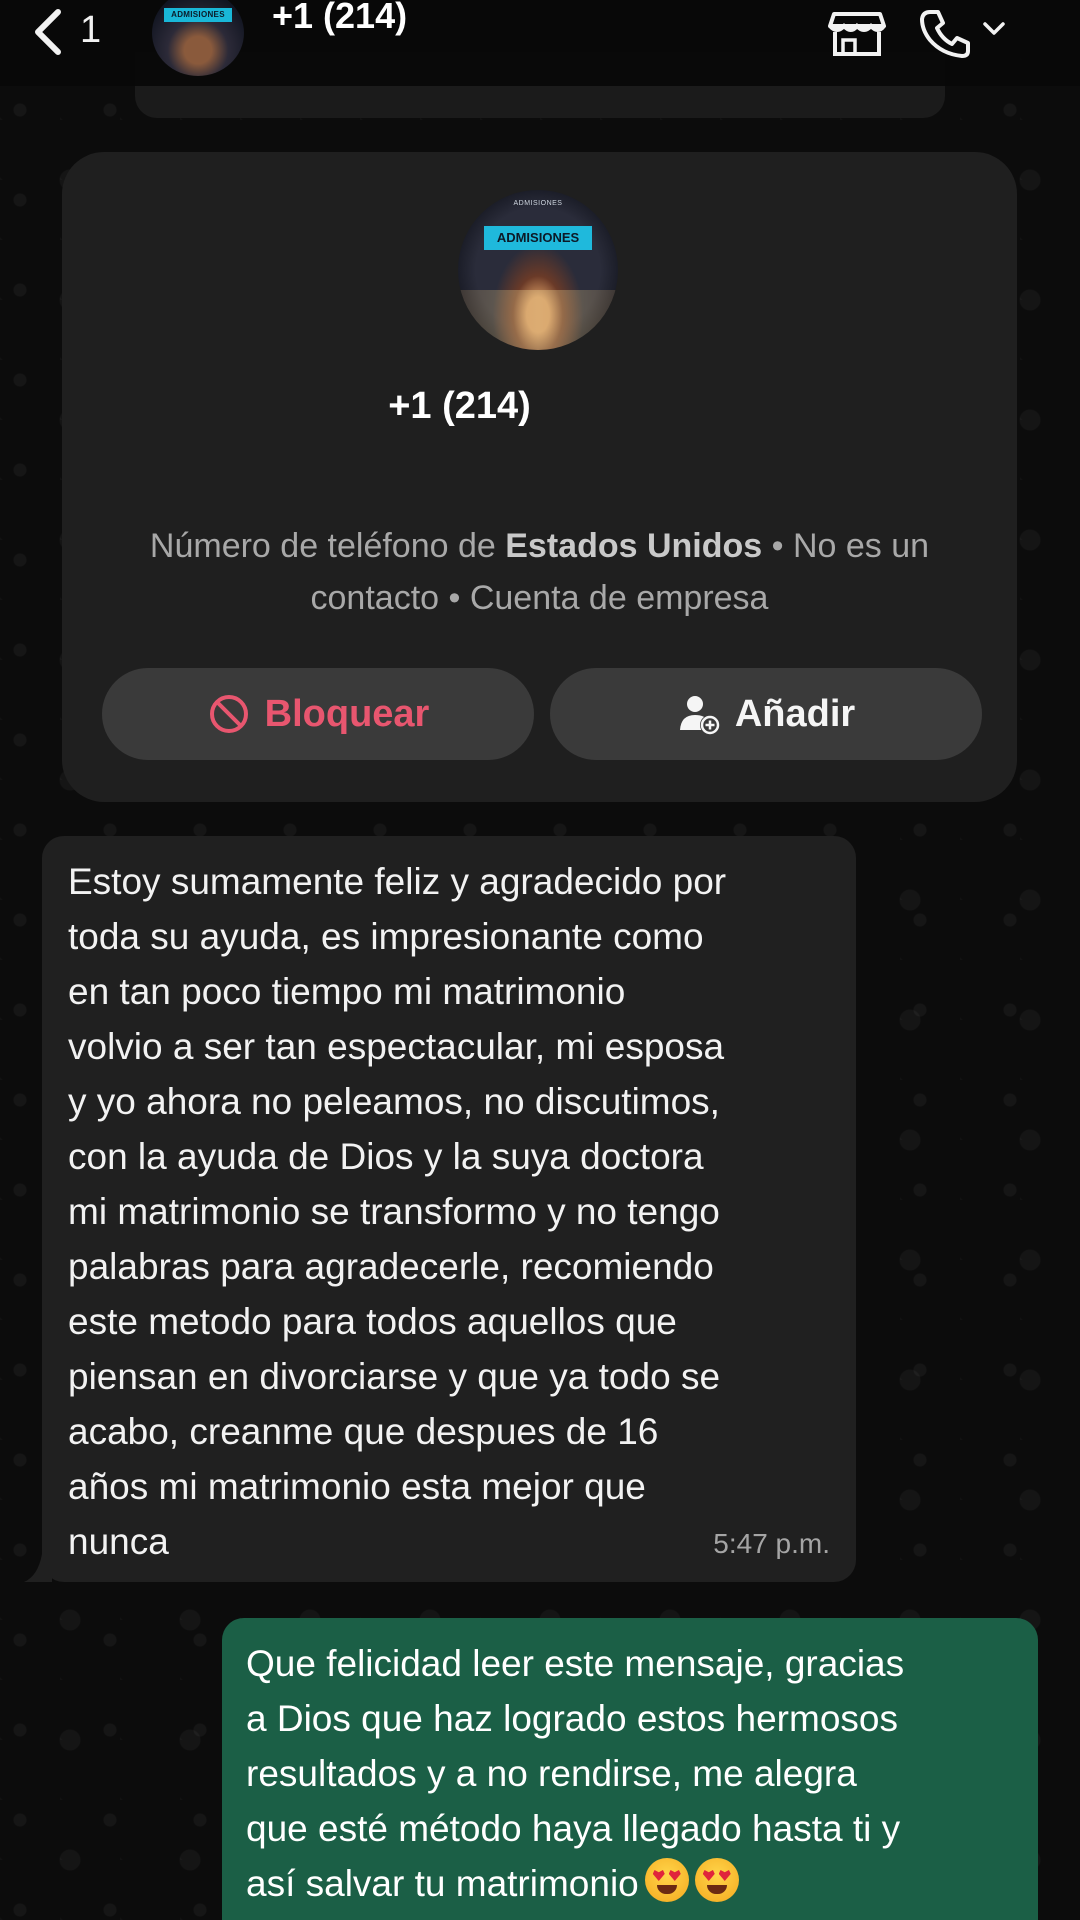 The height and width of the screenshot is (1920, 1080). Describe the element at coordinates (228, 714) in the screenshot. I see `block-icon` at that location.